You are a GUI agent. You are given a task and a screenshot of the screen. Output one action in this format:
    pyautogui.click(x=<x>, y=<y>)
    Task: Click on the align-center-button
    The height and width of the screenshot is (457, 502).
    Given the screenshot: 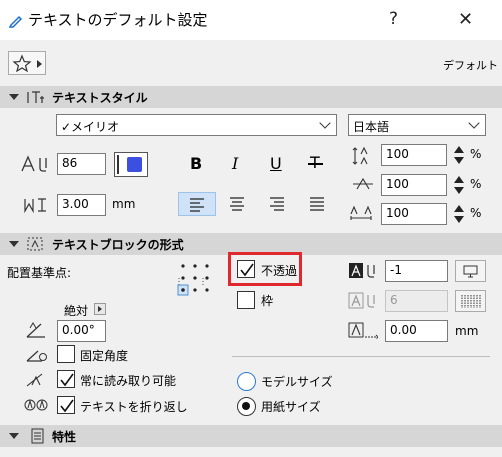 What is the action you would take?
    pyautogui.click(x=237, y=204)
    